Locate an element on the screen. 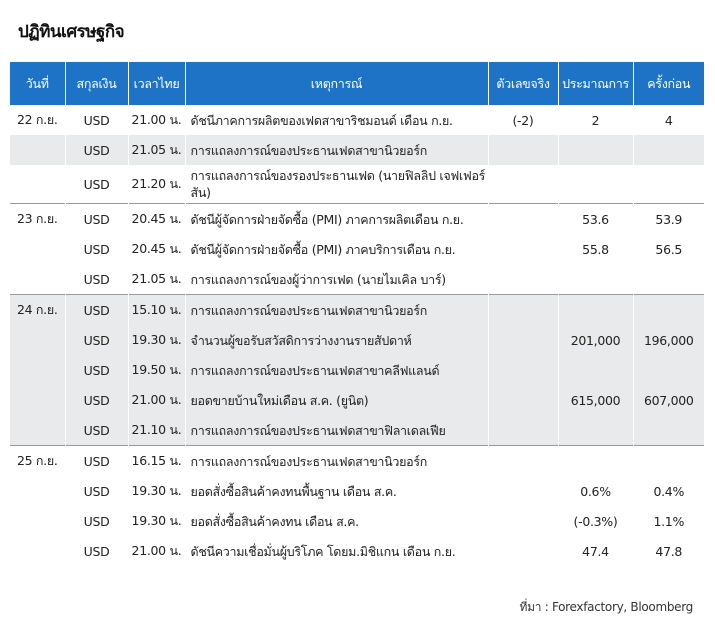 The image size is (715, 633). column-header-event: เหตุการณ์ is located at coordinates (337, 83).